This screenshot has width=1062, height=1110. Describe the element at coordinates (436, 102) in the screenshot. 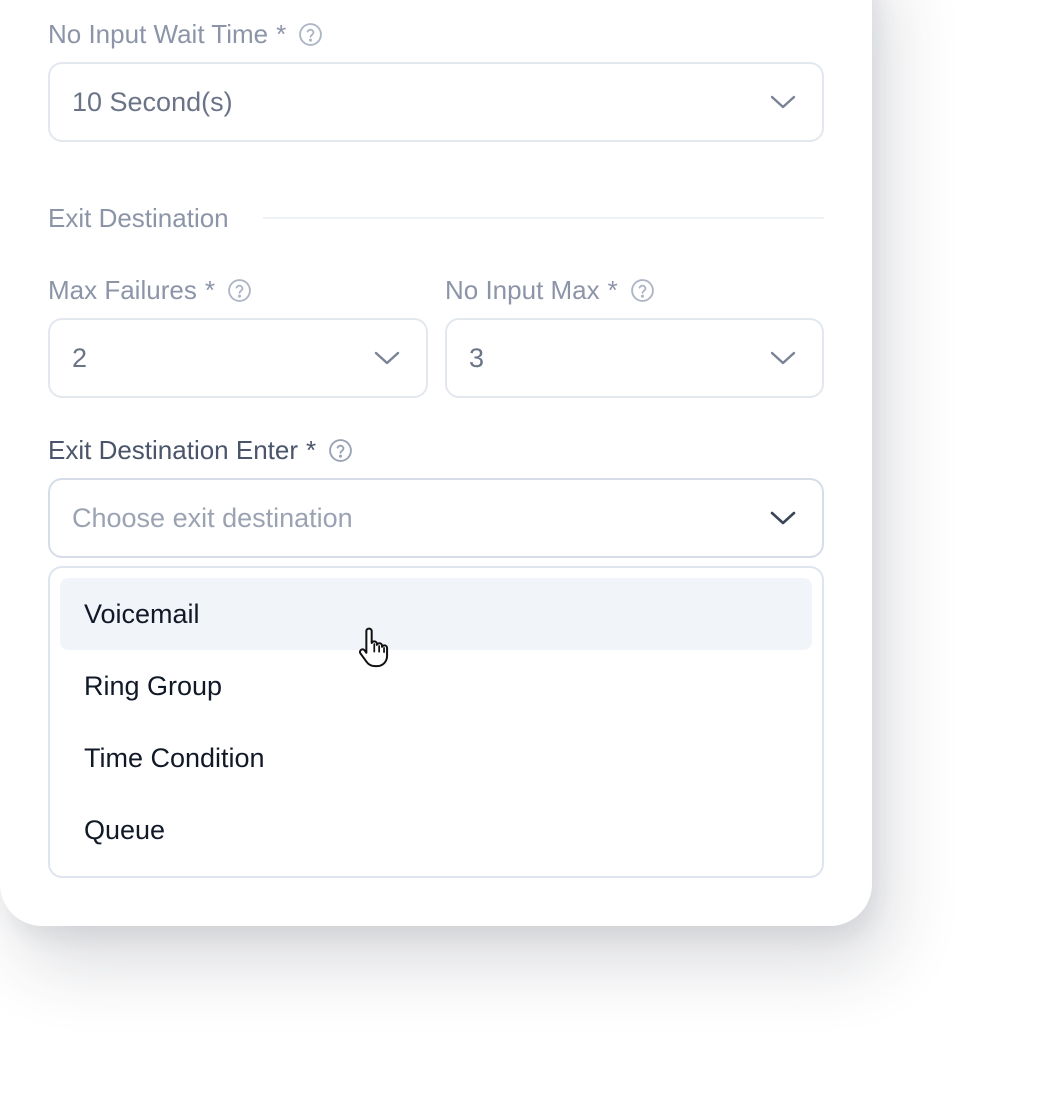

I see `no-input-wait-time-select: 10 Second(s)` at that location.